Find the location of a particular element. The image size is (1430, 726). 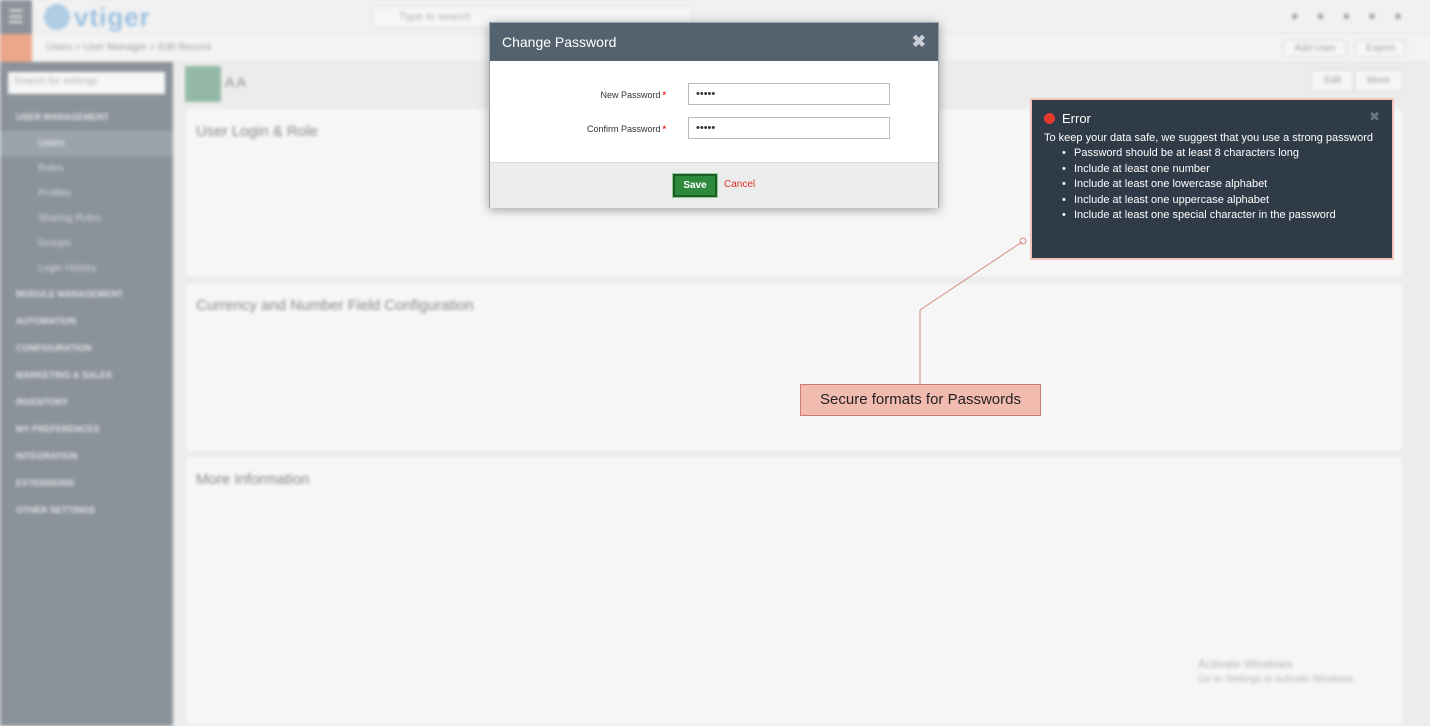

confirm-password-label-text: Confirm Password is located at coordinates (623, 129).